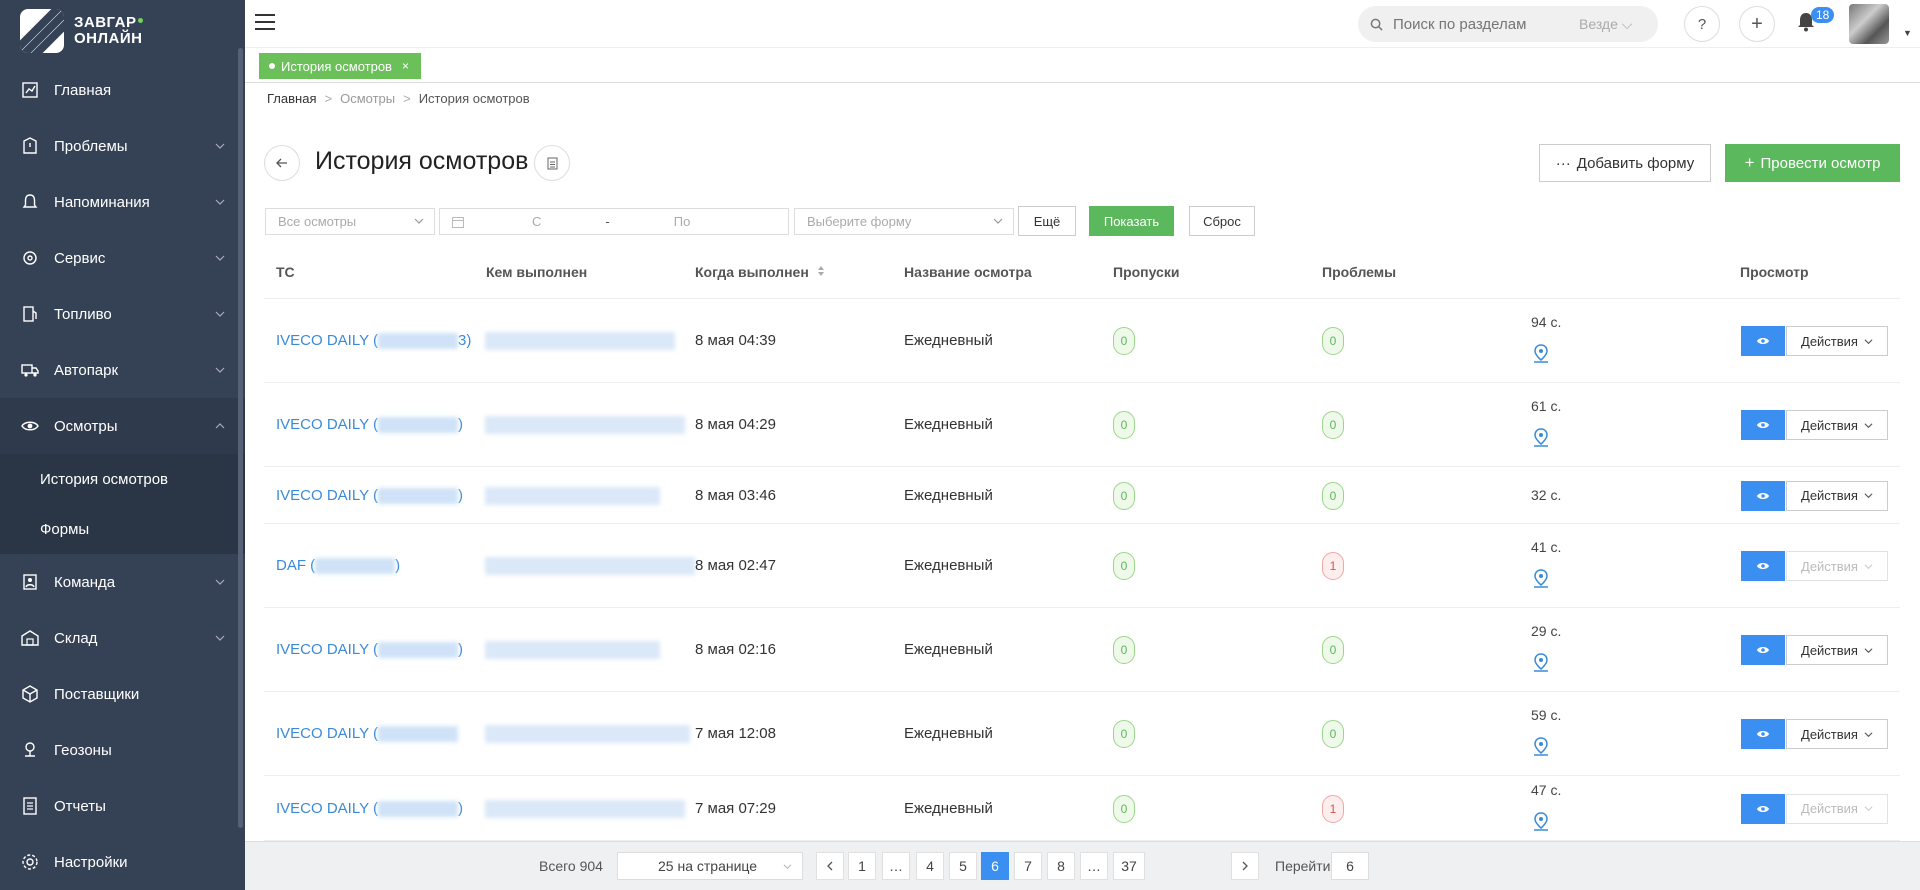  I want to click on search-input, so click(1483, 24).